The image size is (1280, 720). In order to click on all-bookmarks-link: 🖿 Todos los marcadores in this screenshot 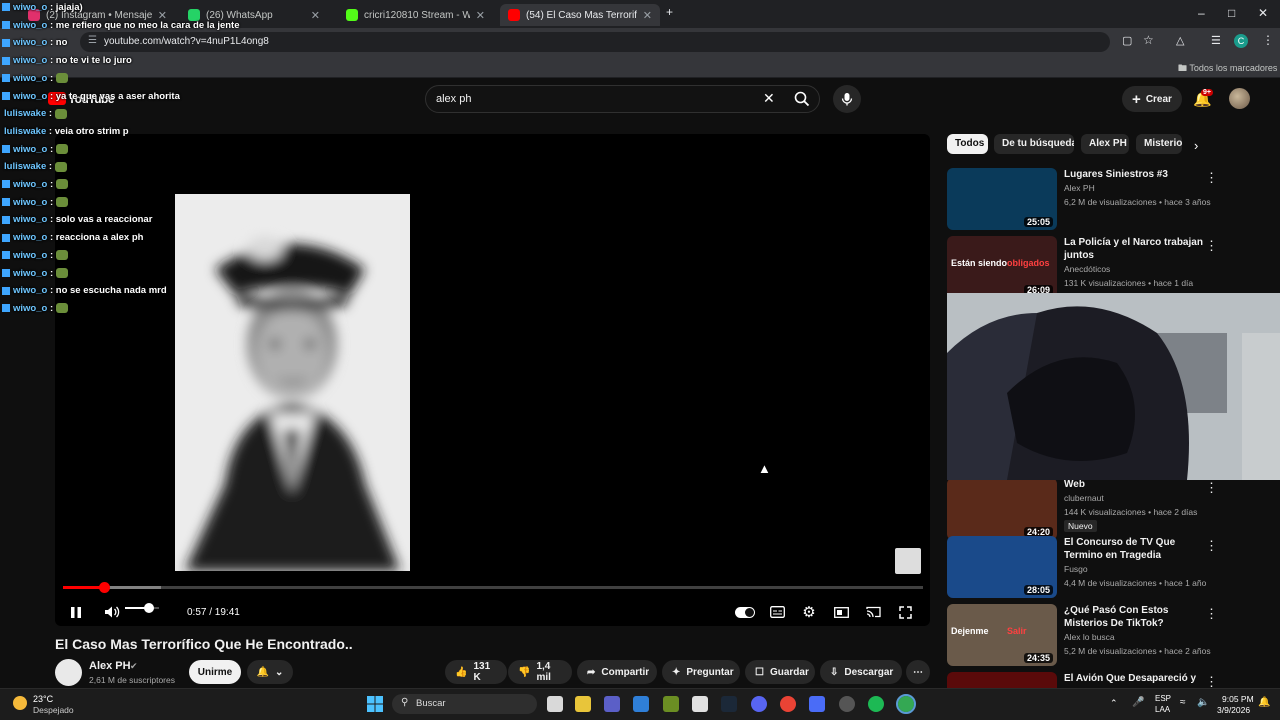, I will do `click(1227, 69)`.